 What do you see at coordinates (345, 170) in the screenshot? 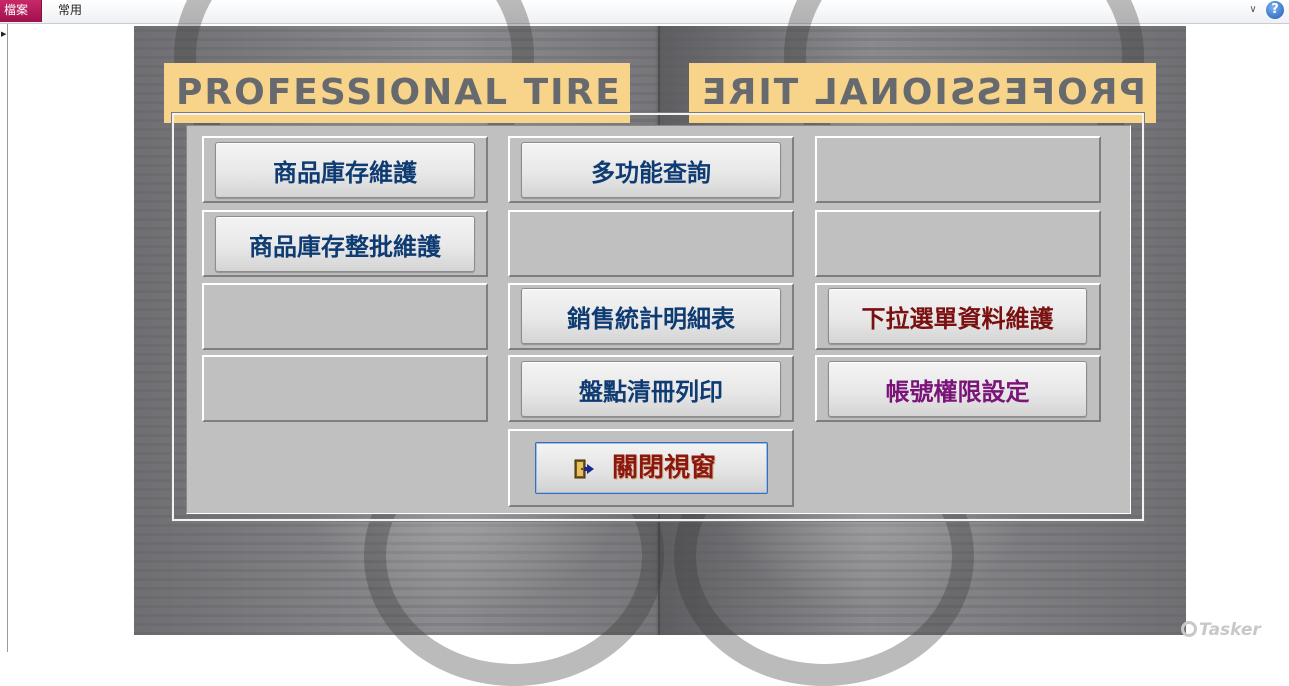
I see `inventory-maintenance-button: 商品庫存維護` at bounding box center [345, 170].